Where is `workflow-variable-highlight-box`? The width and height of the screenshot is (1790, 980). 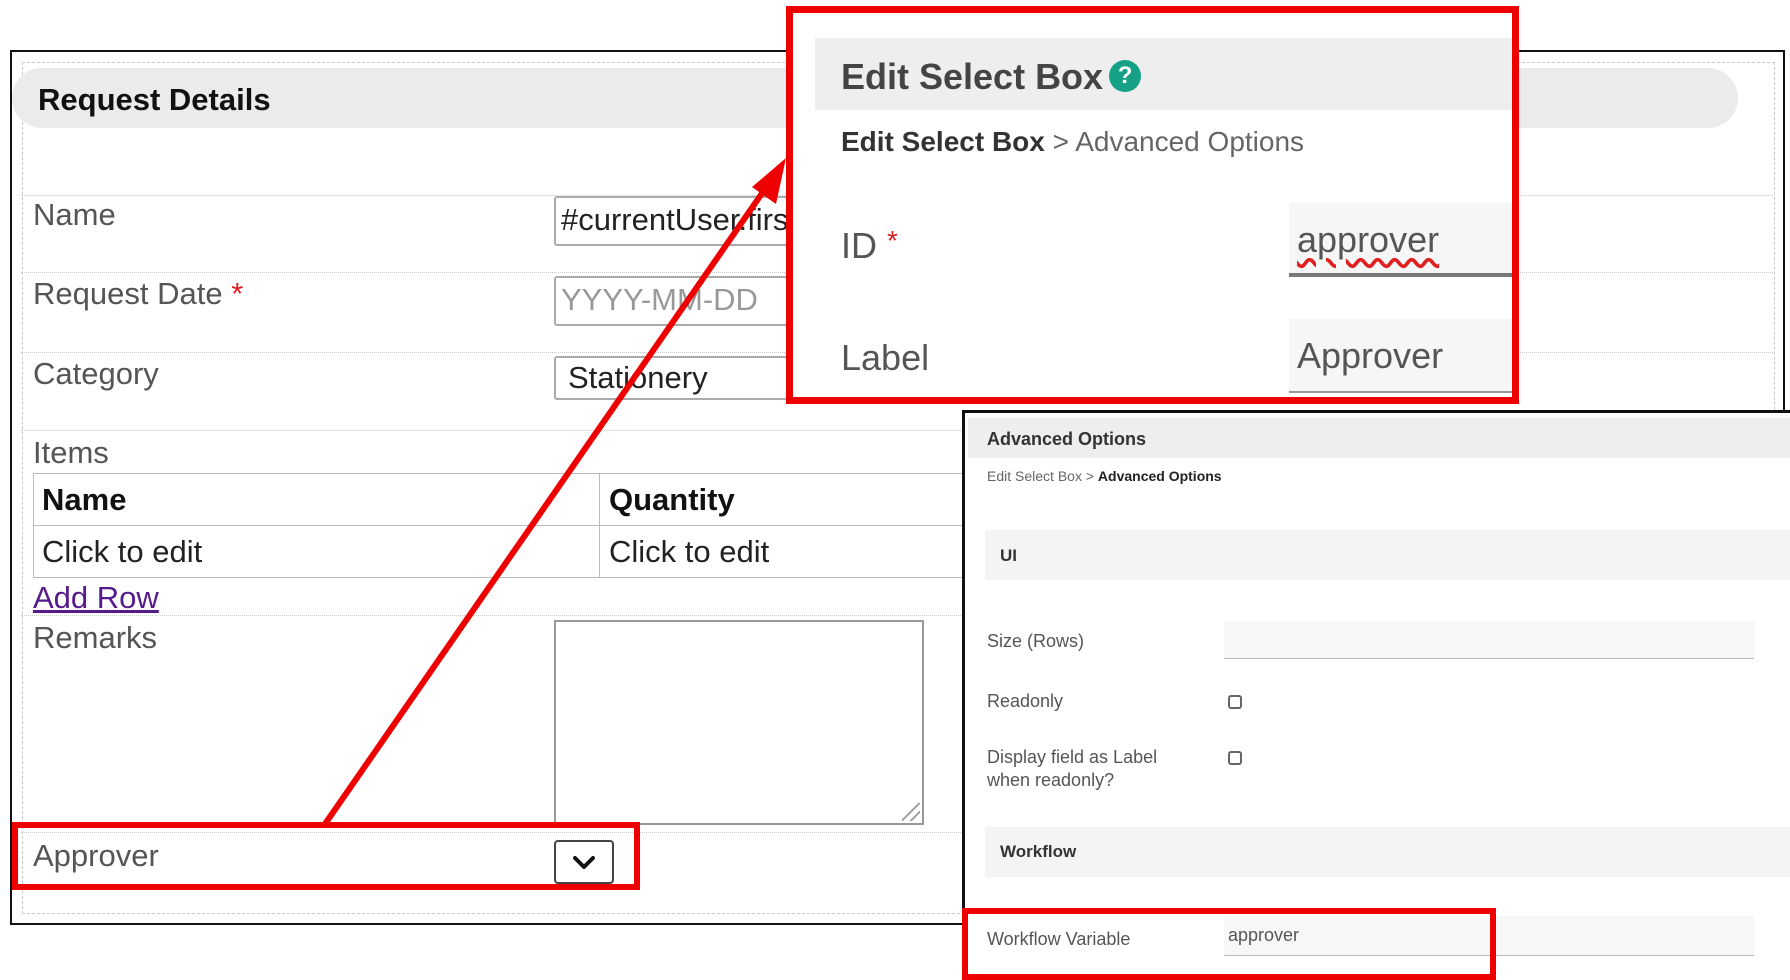
workflow-variable-highlight-box is located at coordinates (1229, 944).